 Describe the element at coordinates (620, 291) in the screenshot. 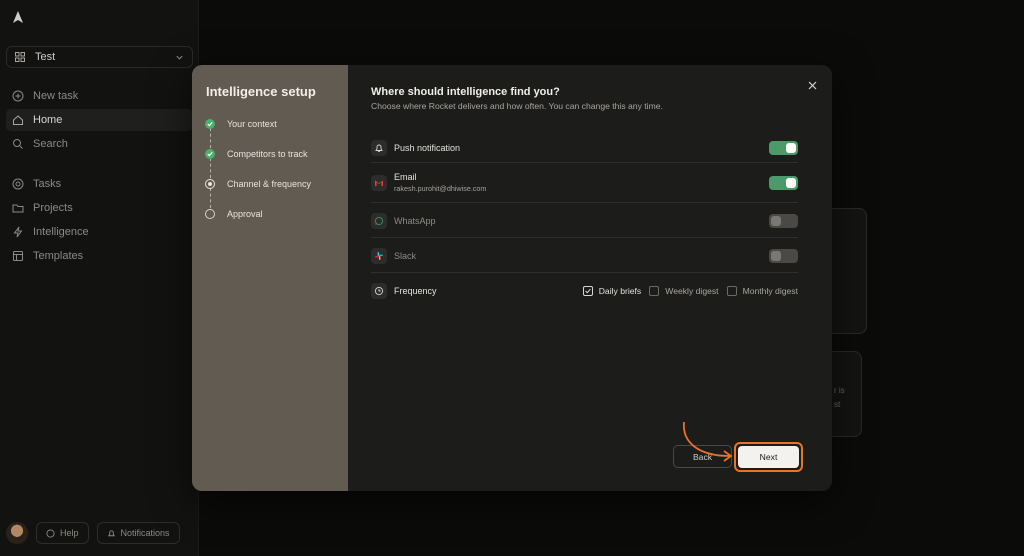

I see `frequency-option-label: Daily briefs` at that location.